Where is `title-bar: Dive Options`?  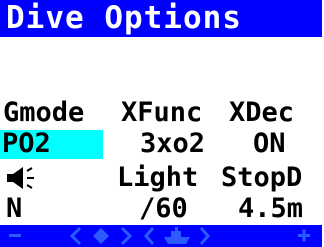
title-bar: Dive Options is located at coordinates (161, 18).